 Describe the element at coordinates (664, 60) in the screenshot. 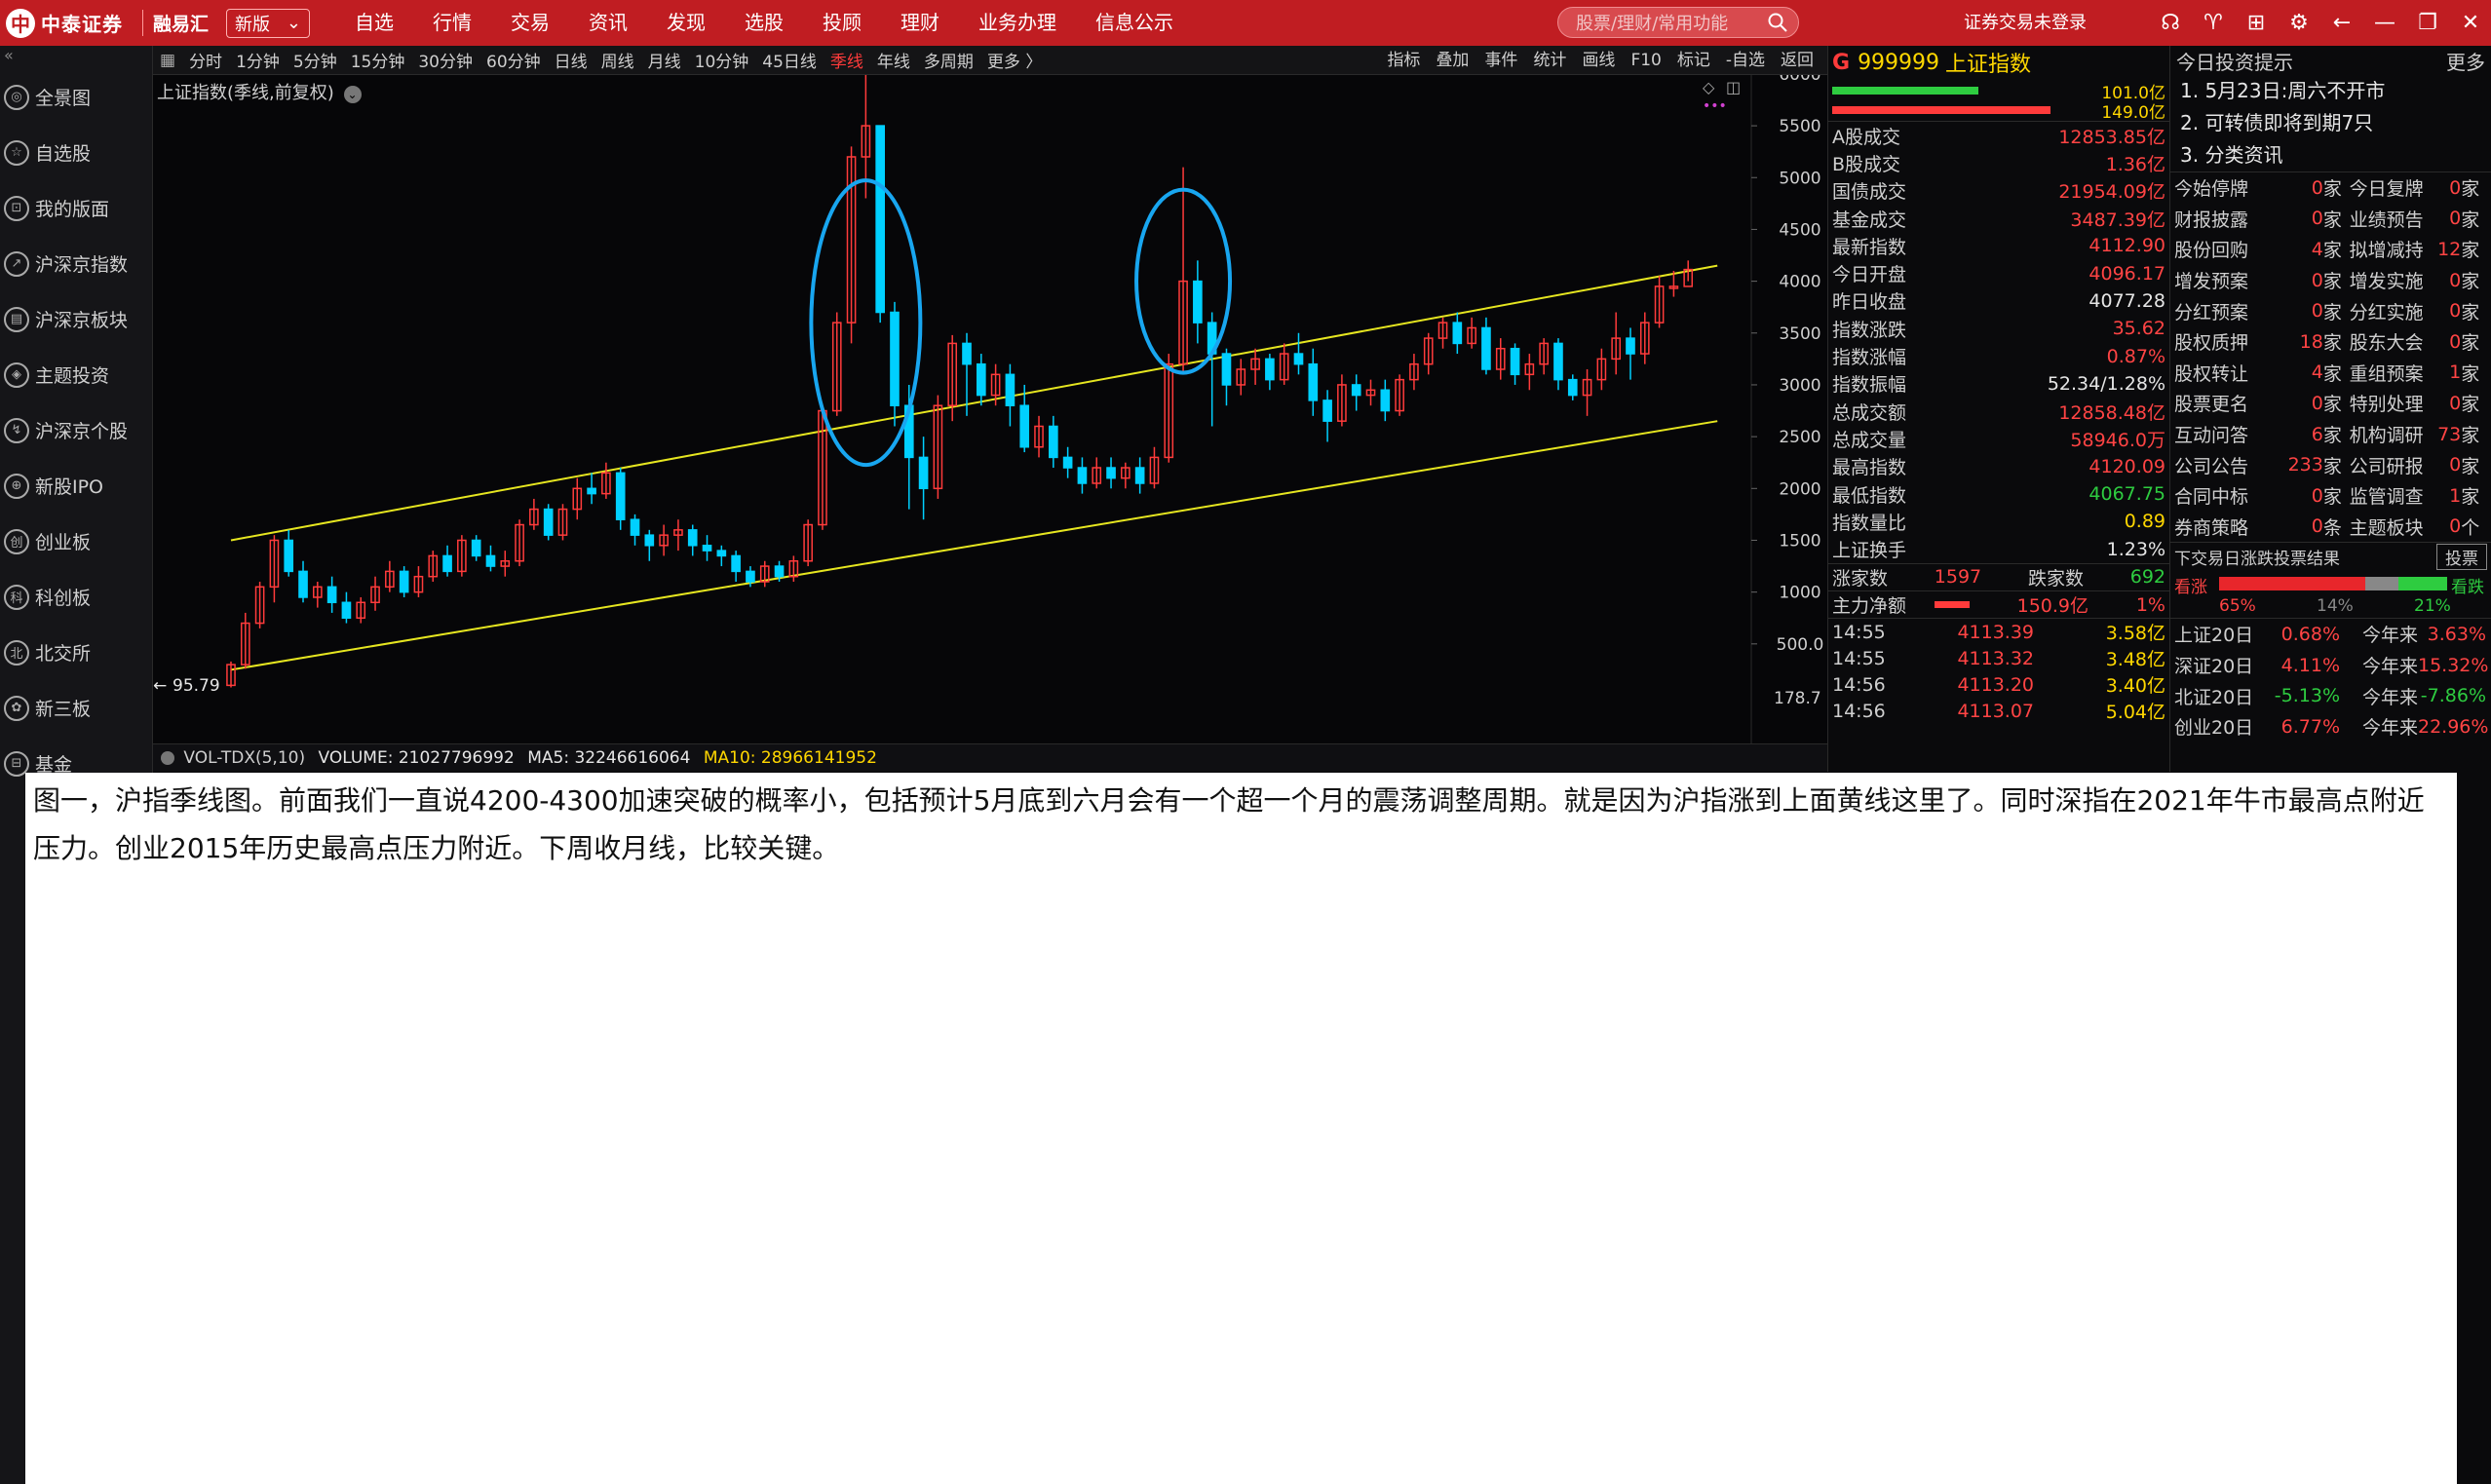

I see `period-tab-8: 月线` at that location.